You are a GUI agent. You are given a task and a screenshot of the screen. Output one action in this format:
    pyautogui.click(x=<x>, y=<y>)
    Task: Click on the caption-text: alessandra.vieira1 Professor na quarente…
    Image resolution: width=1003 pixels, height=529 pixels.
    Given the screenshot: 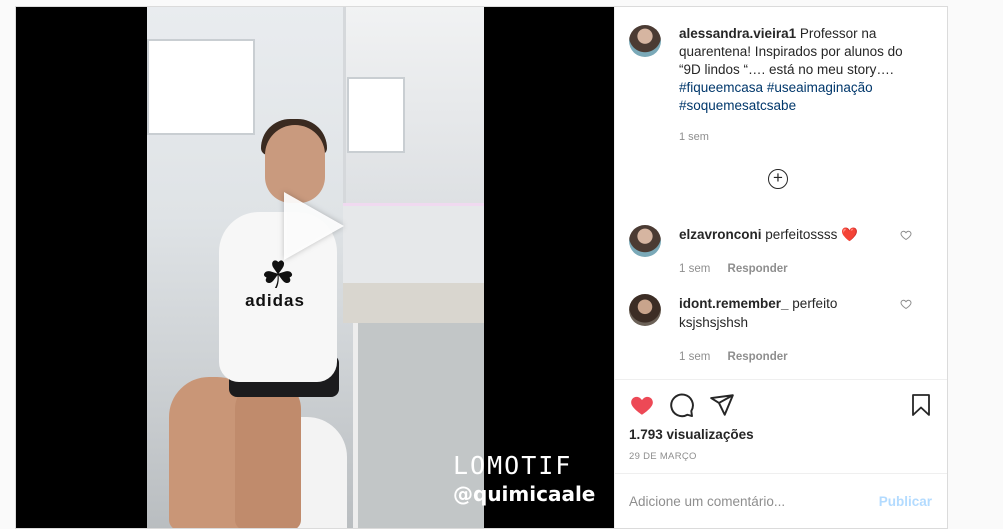 What is the action you would take?
    pyautogui.click(x=801, y=85)
    